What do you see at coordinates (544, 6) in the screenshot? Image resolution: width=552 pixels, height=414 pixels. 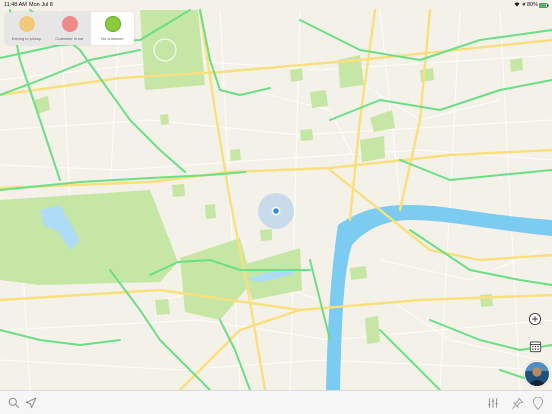 I see `battery-icon` at bounding box center [544, 6].